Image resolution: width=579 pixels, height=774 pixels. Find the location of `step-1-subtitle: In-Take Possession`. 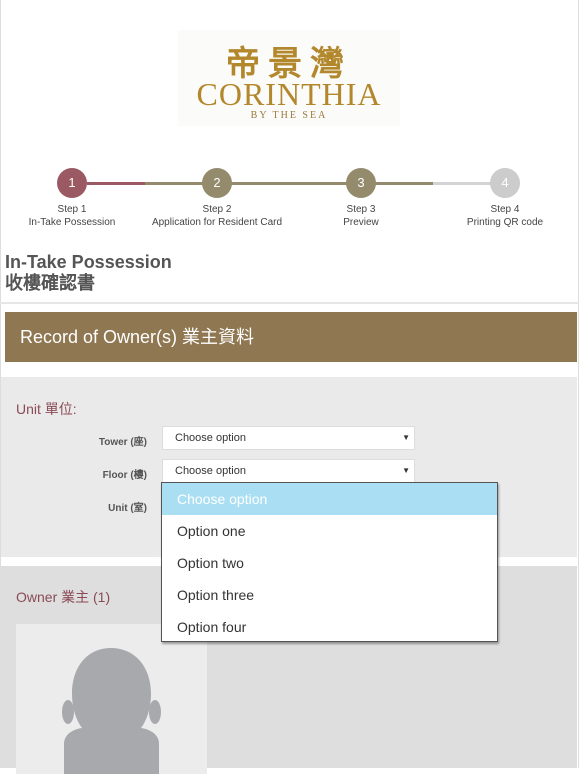

step-1-subtitle: In-Take Possession is located at coordinates (72, 222).